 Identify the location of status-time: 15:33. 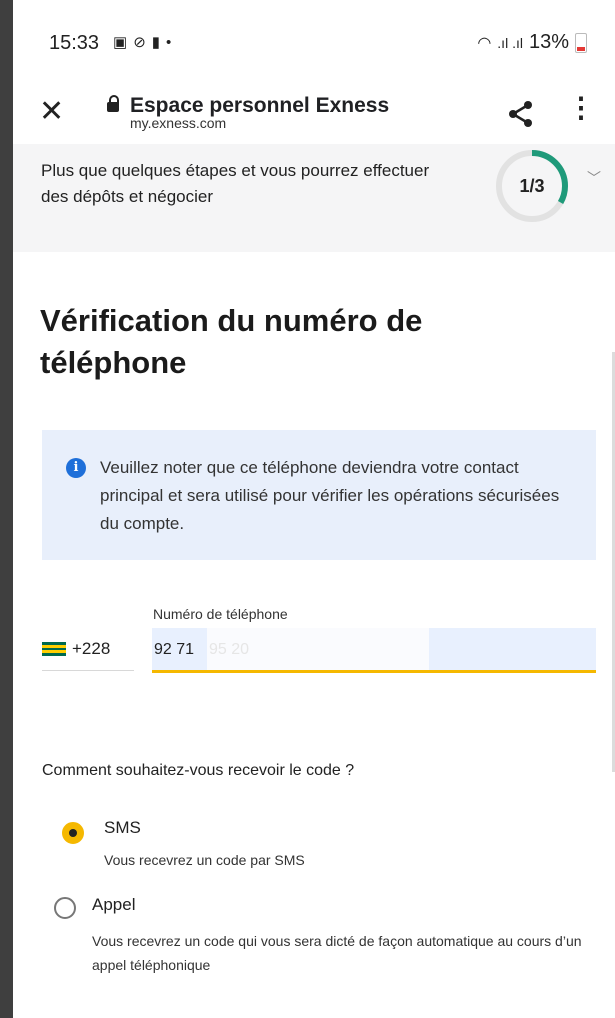
(74, 43).